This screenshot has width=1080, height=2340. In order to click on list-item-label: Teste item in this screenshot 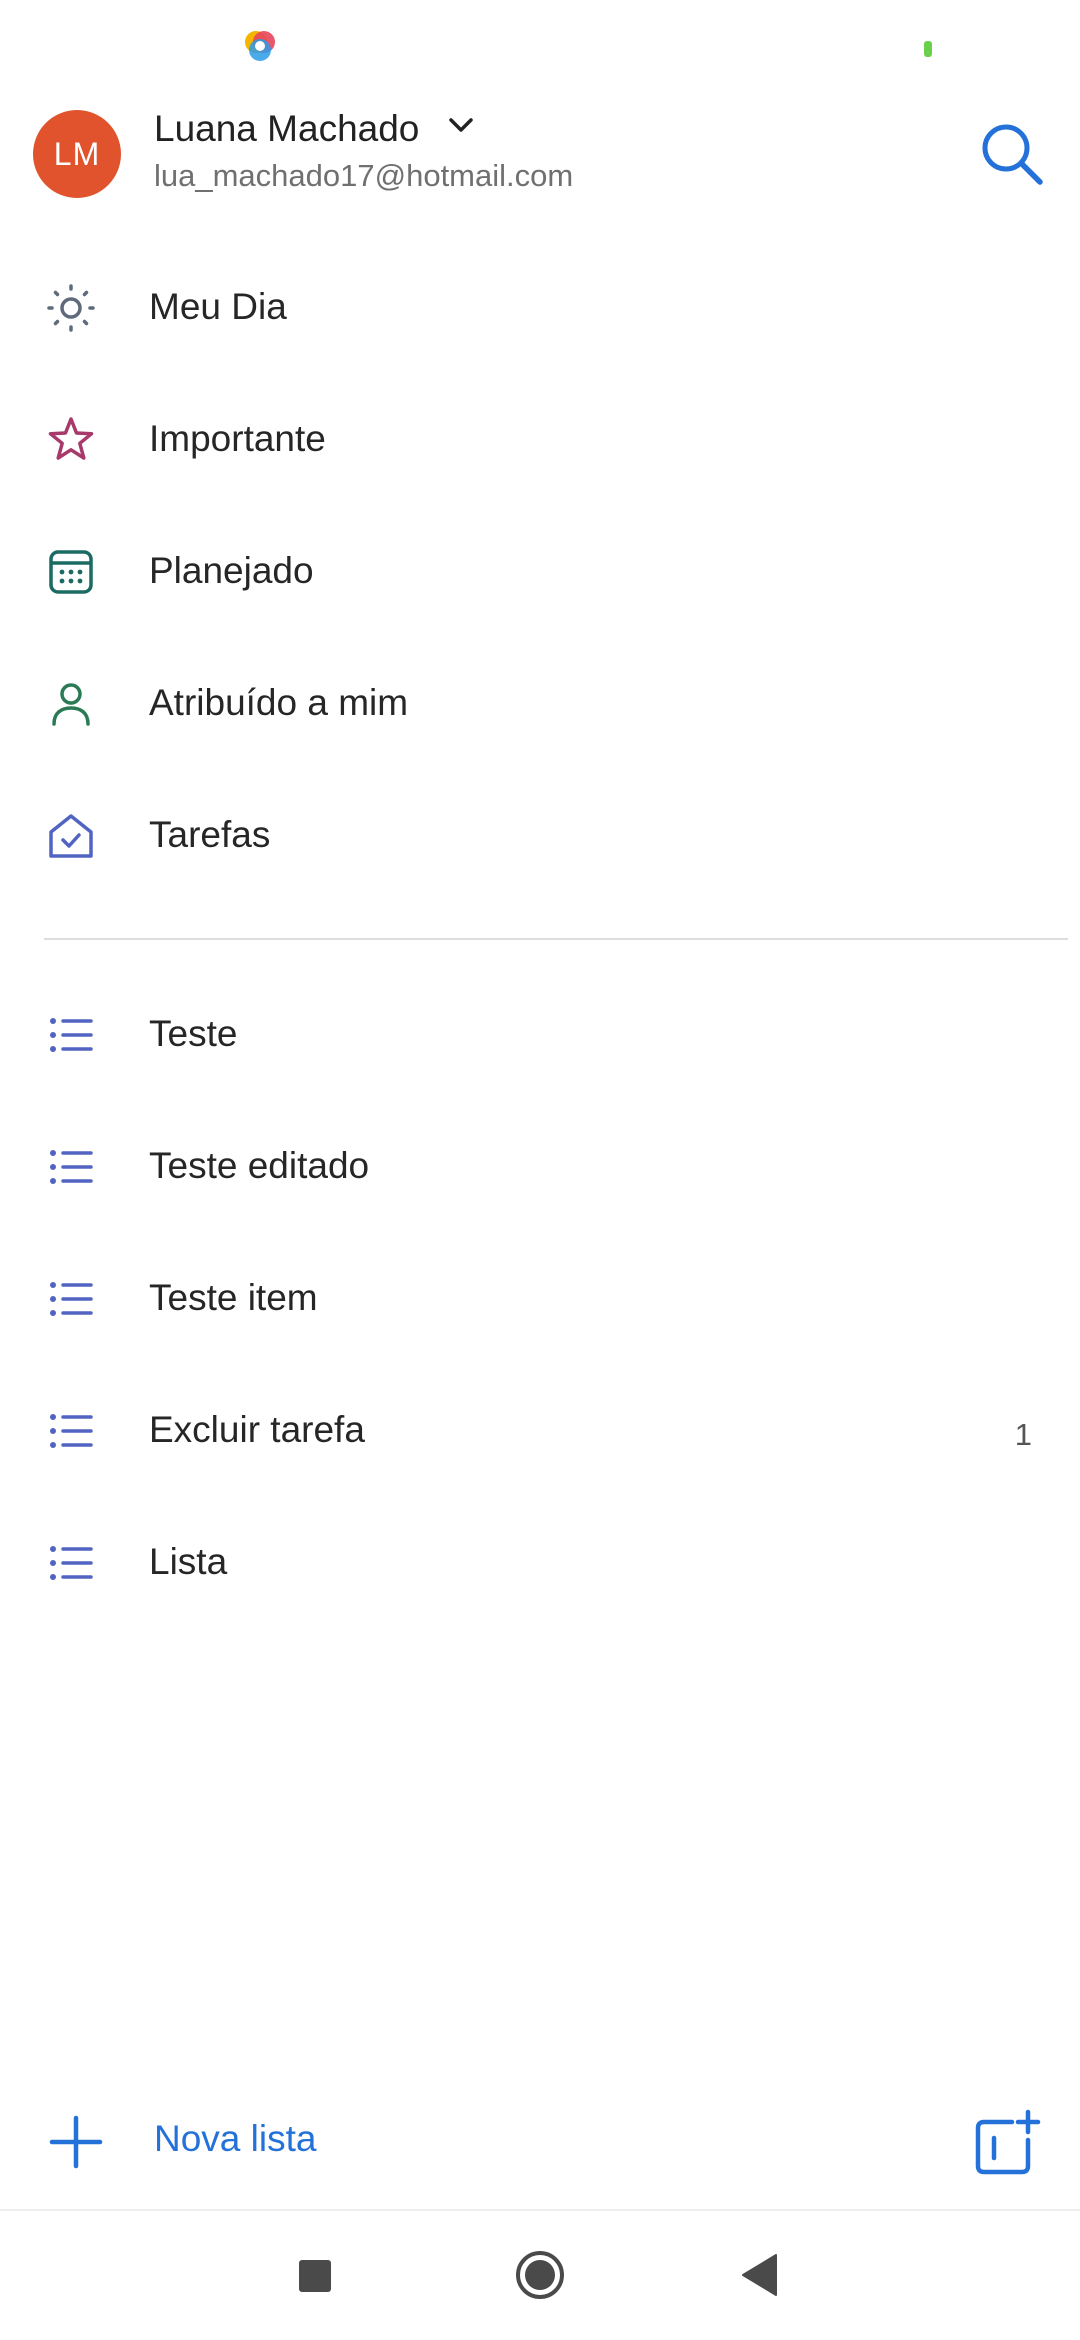, I will do `click(233, 1297)`.